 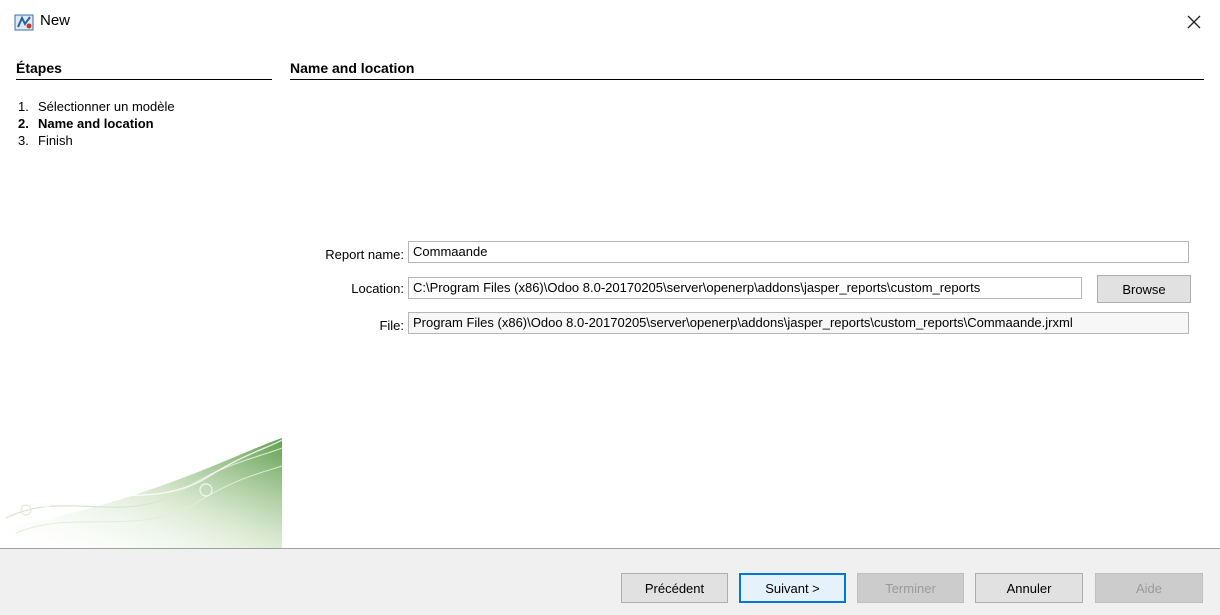 I want to click on step-item: 1. Sélectionner un modèle, so click(x=96, y=106).